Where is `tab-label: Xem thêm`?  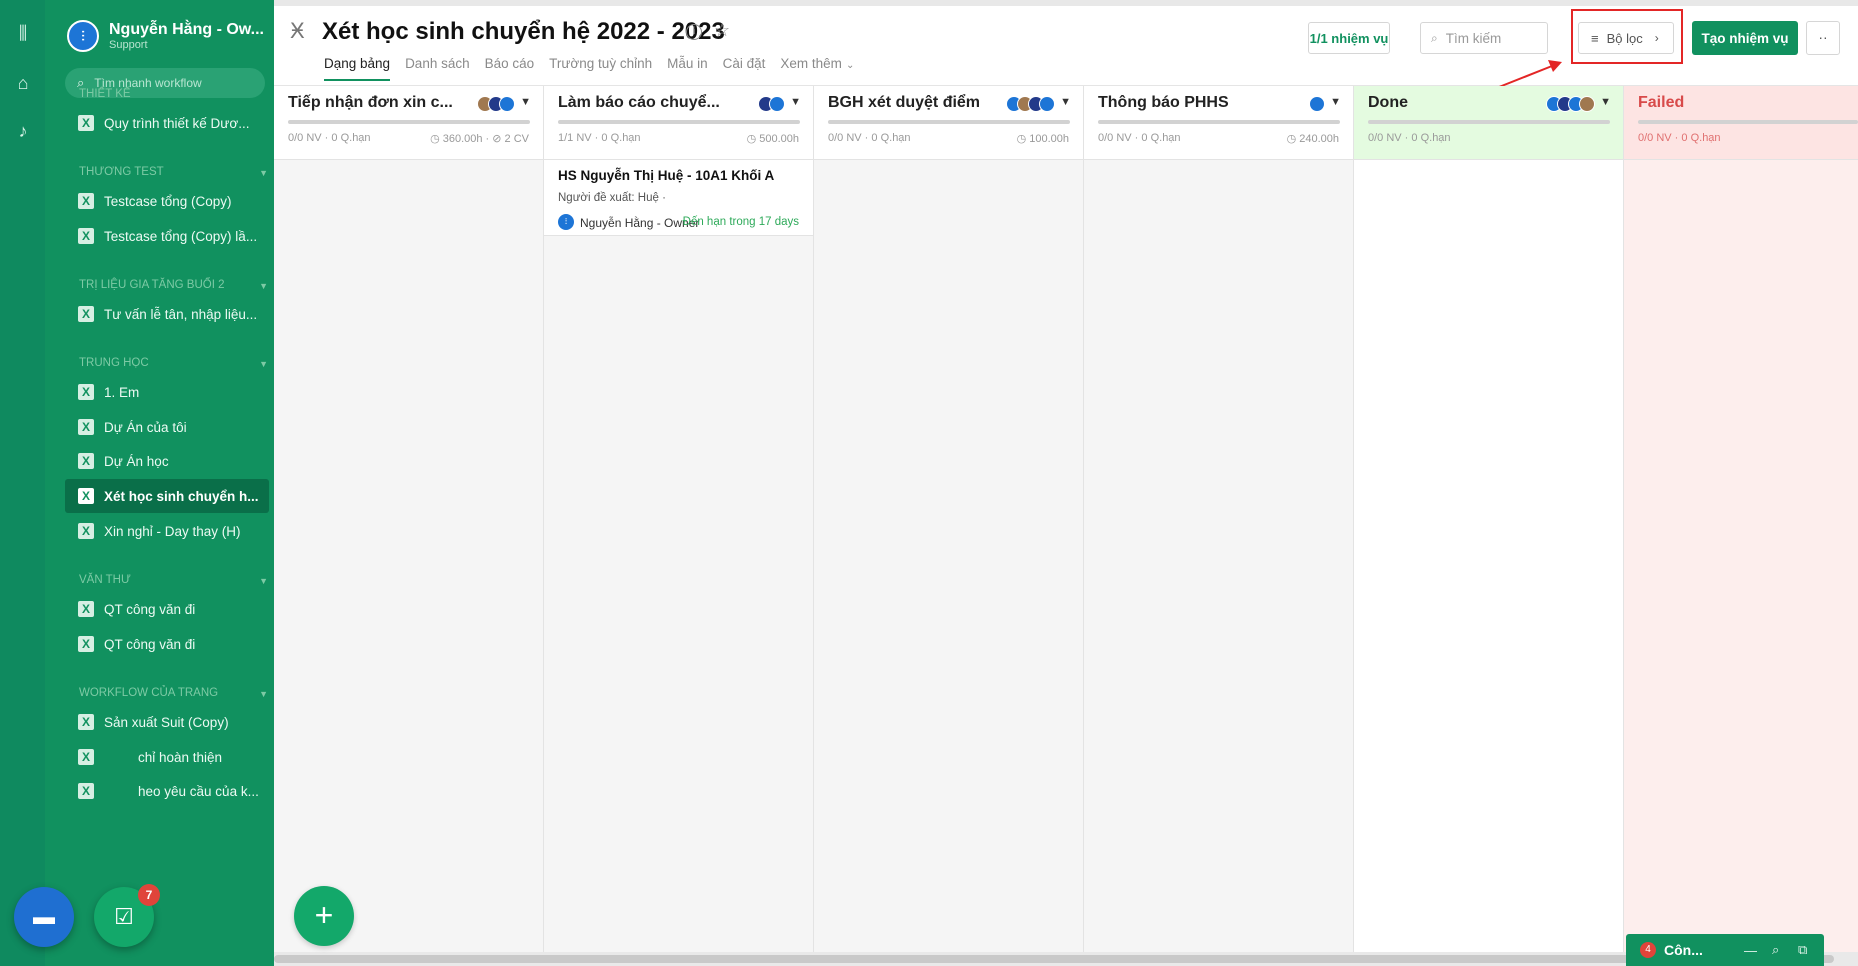 tab-label: Xem thêm is located at coordinates (811, 63).